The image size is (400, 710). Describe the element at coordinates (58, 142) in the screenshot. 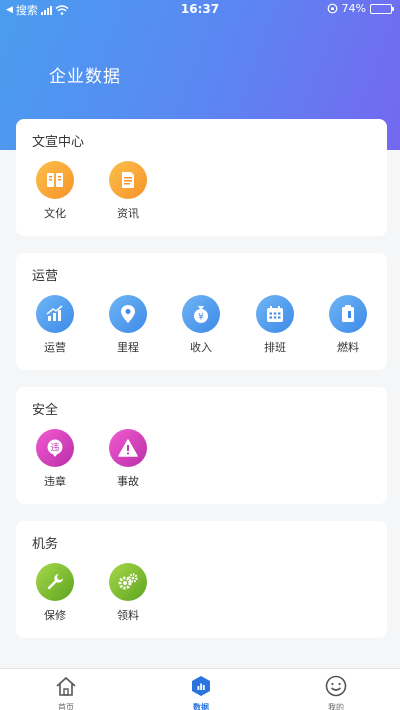

I see `section-title: 文宣中心` at that location.